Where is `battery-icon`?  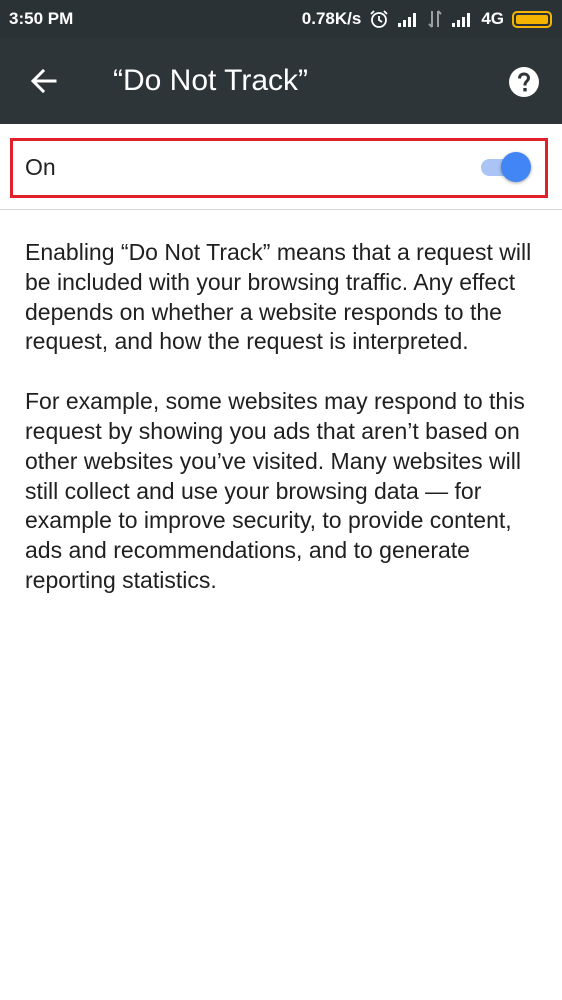
battery-icon is located at coordinates (532, 19).